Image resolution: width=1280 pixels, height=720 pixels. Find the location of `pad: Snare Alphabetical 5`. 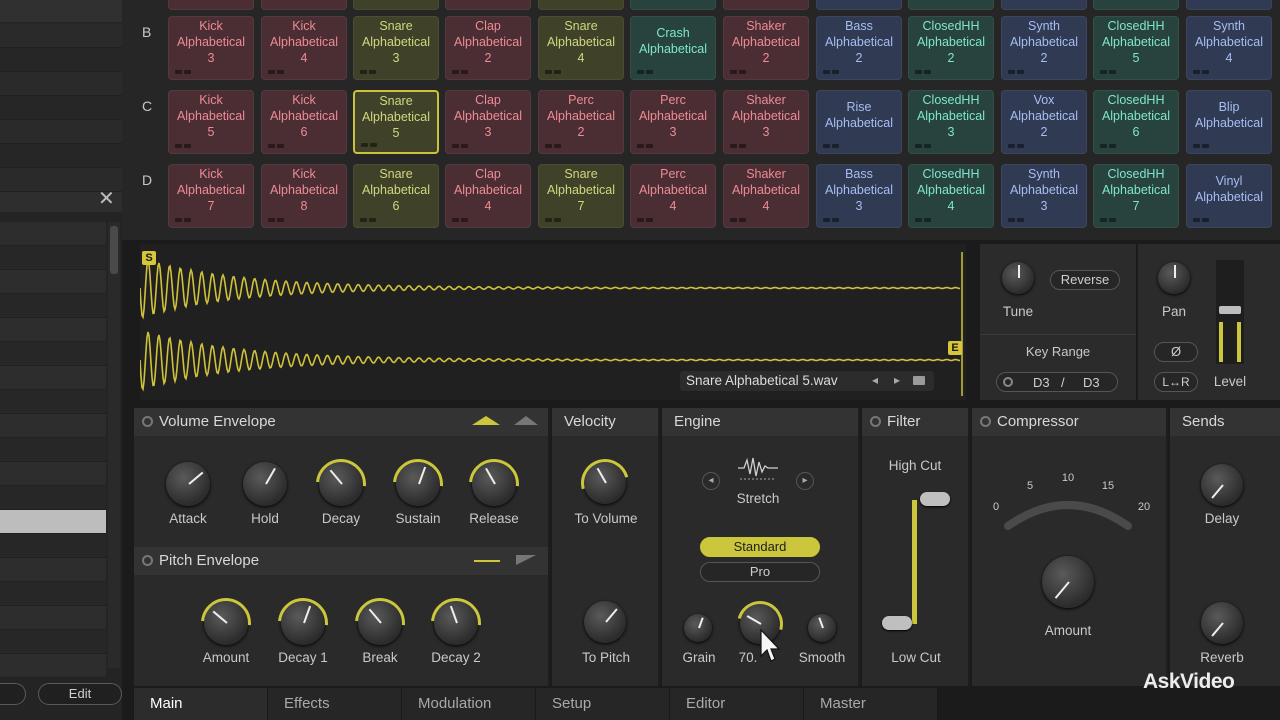

pad: Snare Alphabetical 5 is located at coordinates (396, 122).